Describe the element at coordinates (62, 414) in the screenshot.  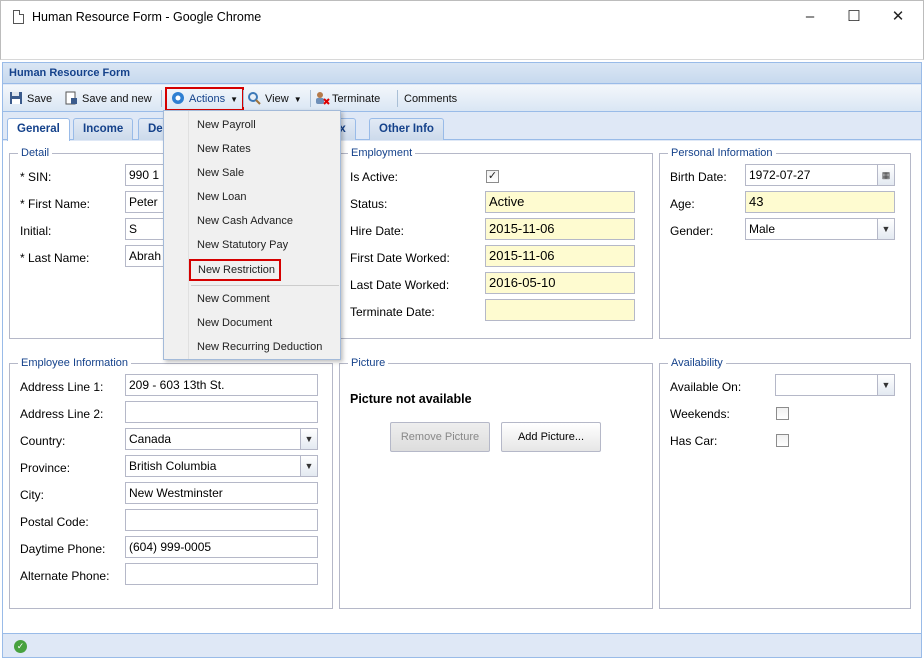
I see `address2-label: Address Line 2:` at that location.